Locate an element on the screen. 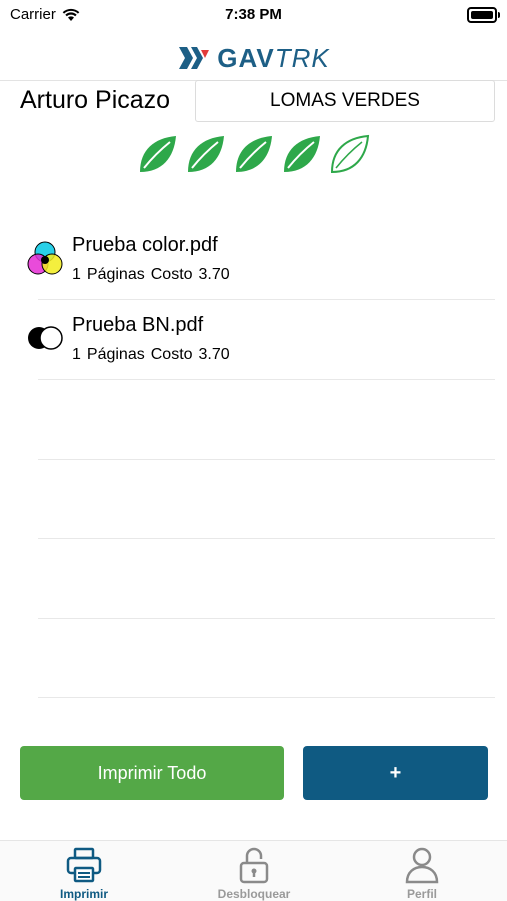 Image resolution: width=507 pixels, height=901 pixels. add-file-button: + is located at coordinates (395, 773).